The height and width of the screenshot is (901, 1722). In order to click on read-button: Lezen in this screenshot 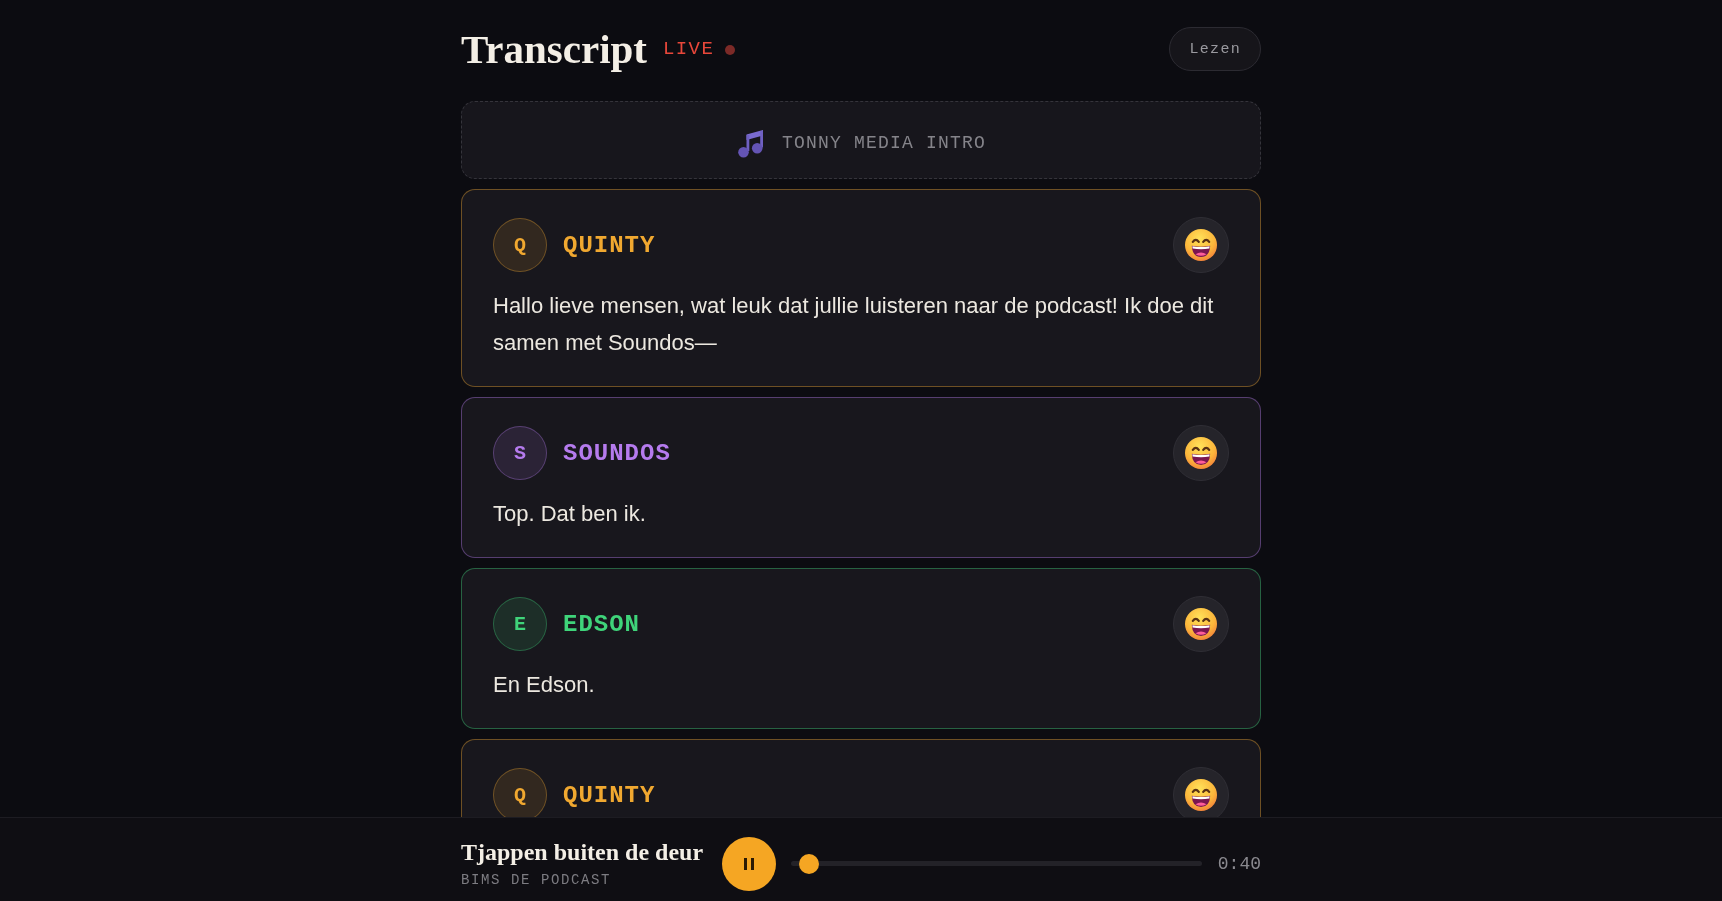, I will do `click(1215, 49)`.